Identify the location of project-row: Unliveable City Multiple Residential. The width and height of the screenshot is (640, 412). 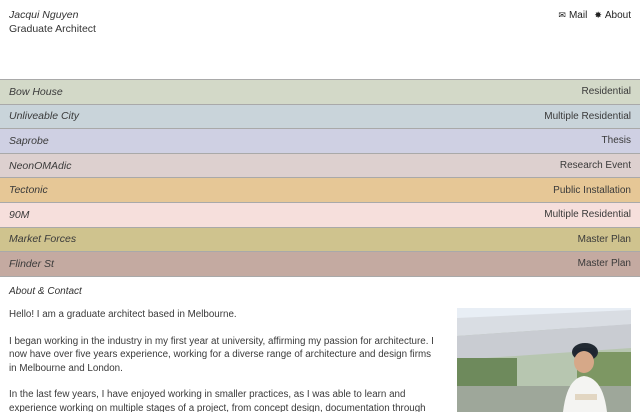
(320, 116).